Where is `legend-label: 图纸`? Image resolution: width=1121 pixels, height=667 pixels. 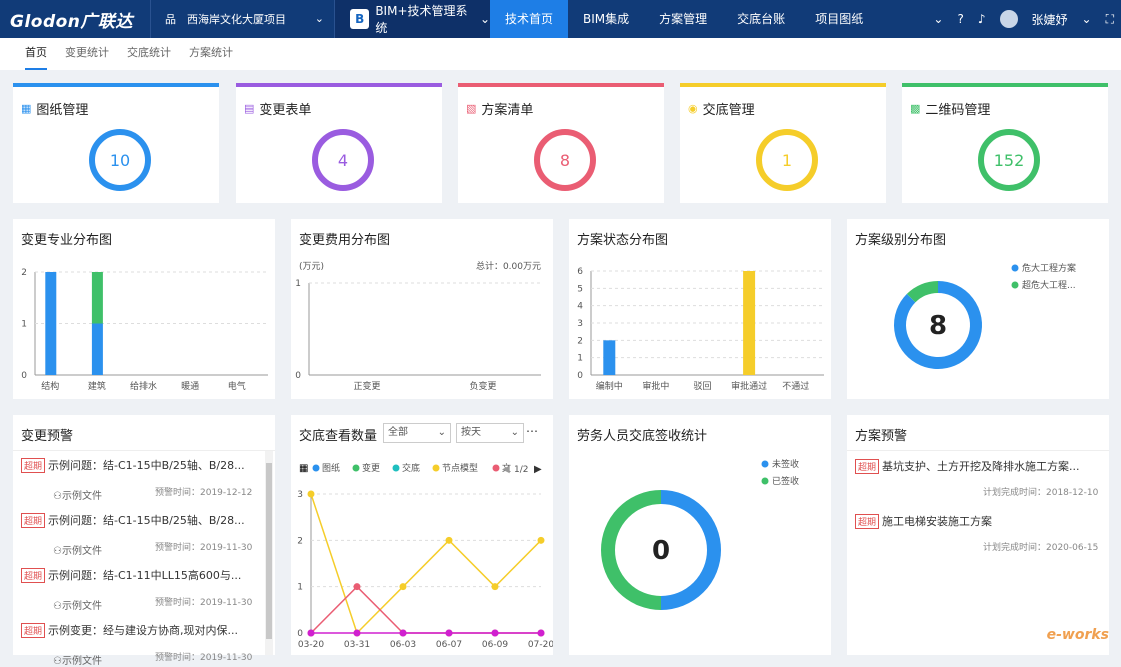 legend-label: 图纸 is located at coordinates (331, 468).